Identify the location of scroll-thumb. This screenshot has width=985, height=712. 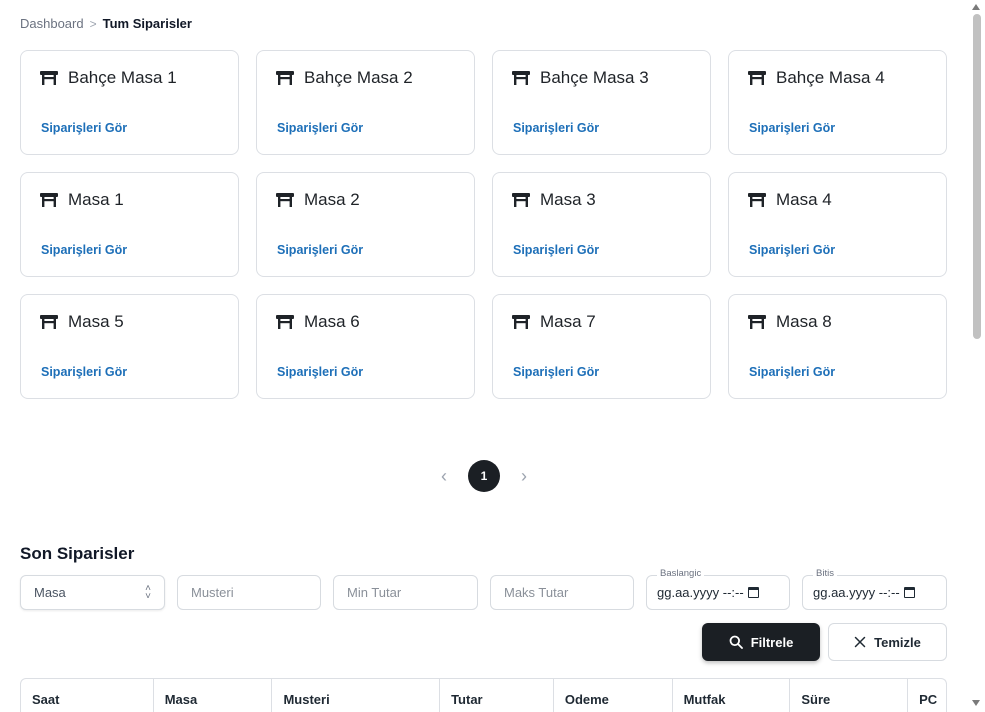
(977, 176).